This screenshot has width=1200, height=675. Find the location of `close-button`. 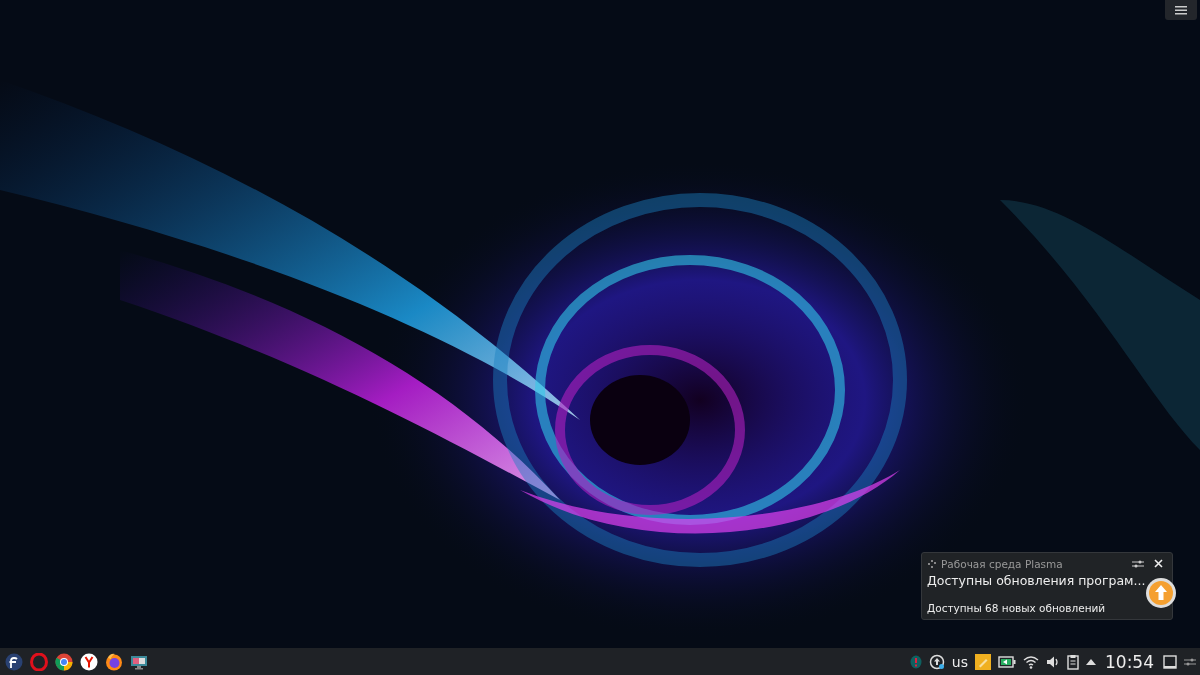

close-button is located at coordinates (1158, 563).